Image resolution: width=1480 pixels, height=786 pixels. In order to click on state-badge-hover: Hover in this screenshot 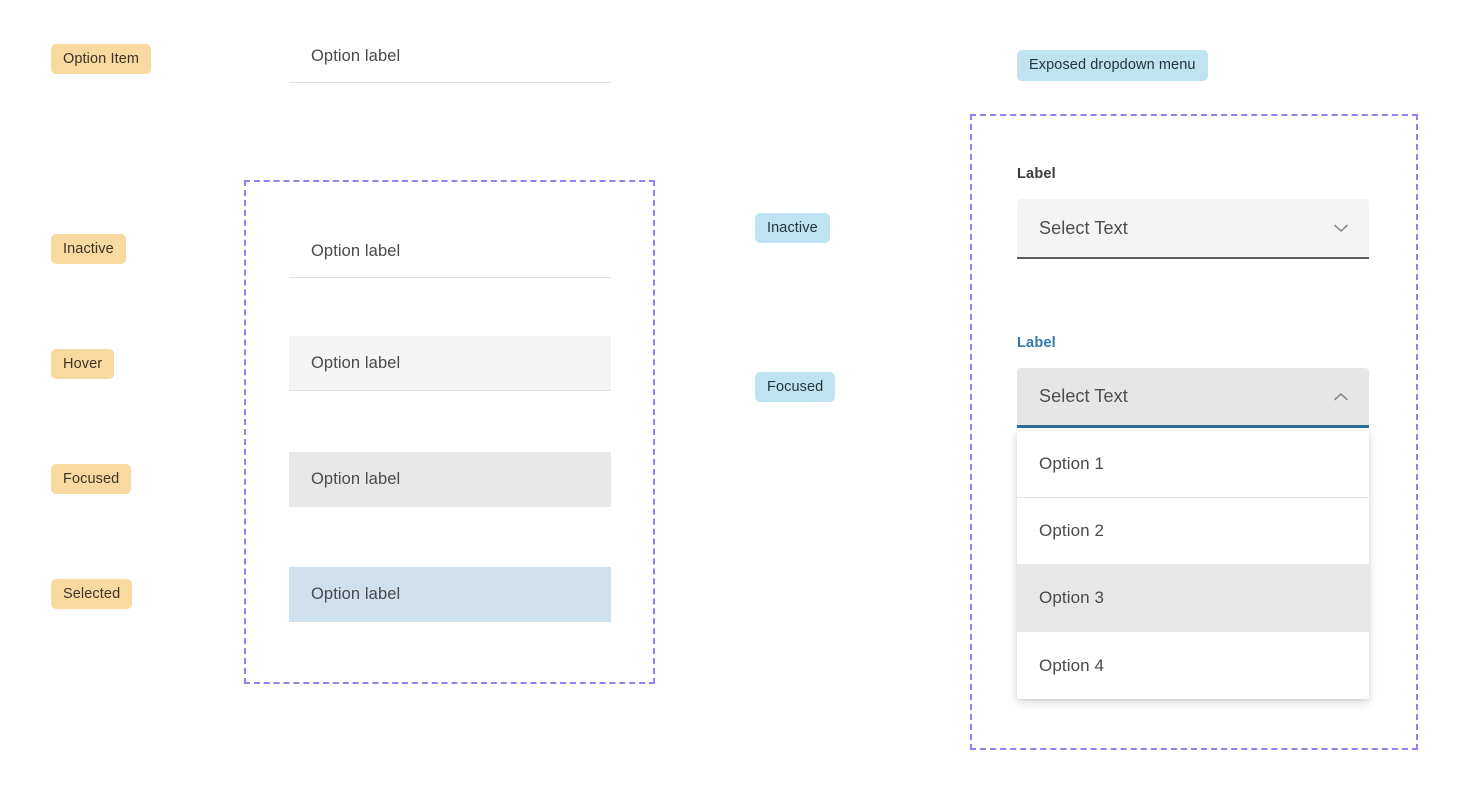, I will do `click(83, 364)`.